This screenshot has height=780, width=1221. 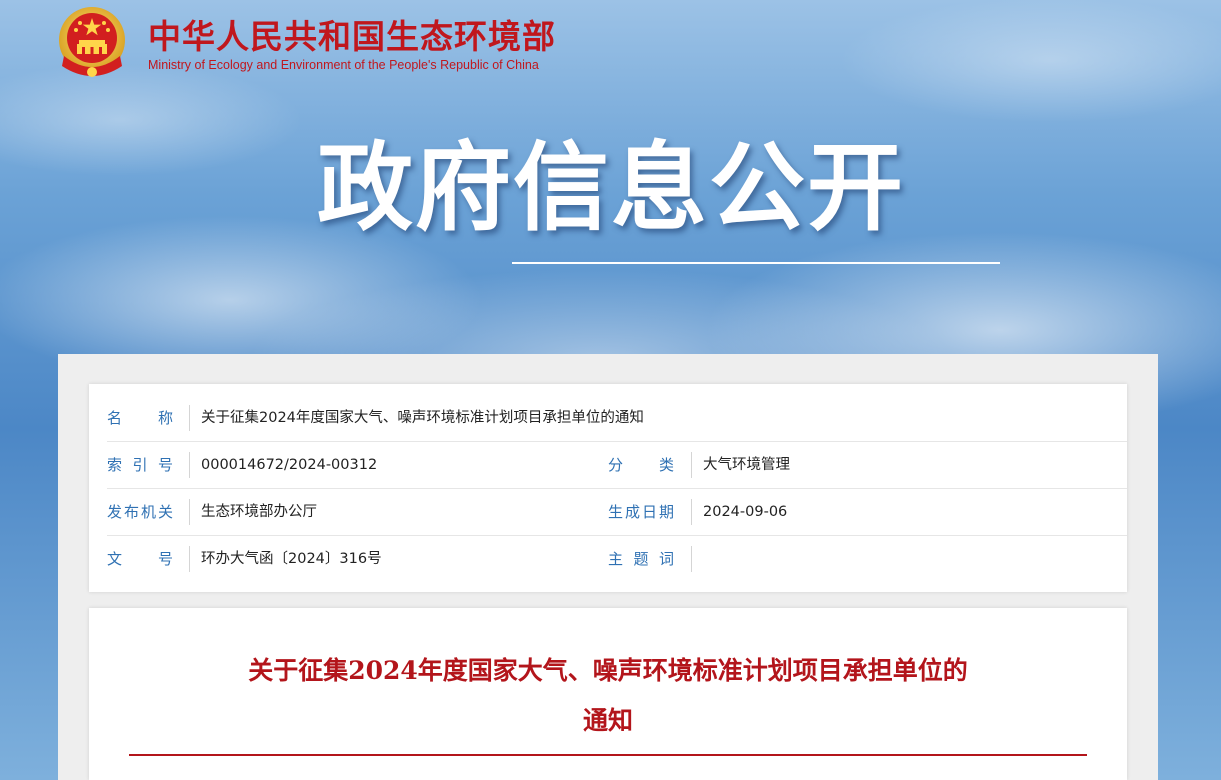 I want to click on document-title: 关于征集2024年度国家大气、噪声环境标准计划项目承担单位的 通知, so click(x=608, y=696).